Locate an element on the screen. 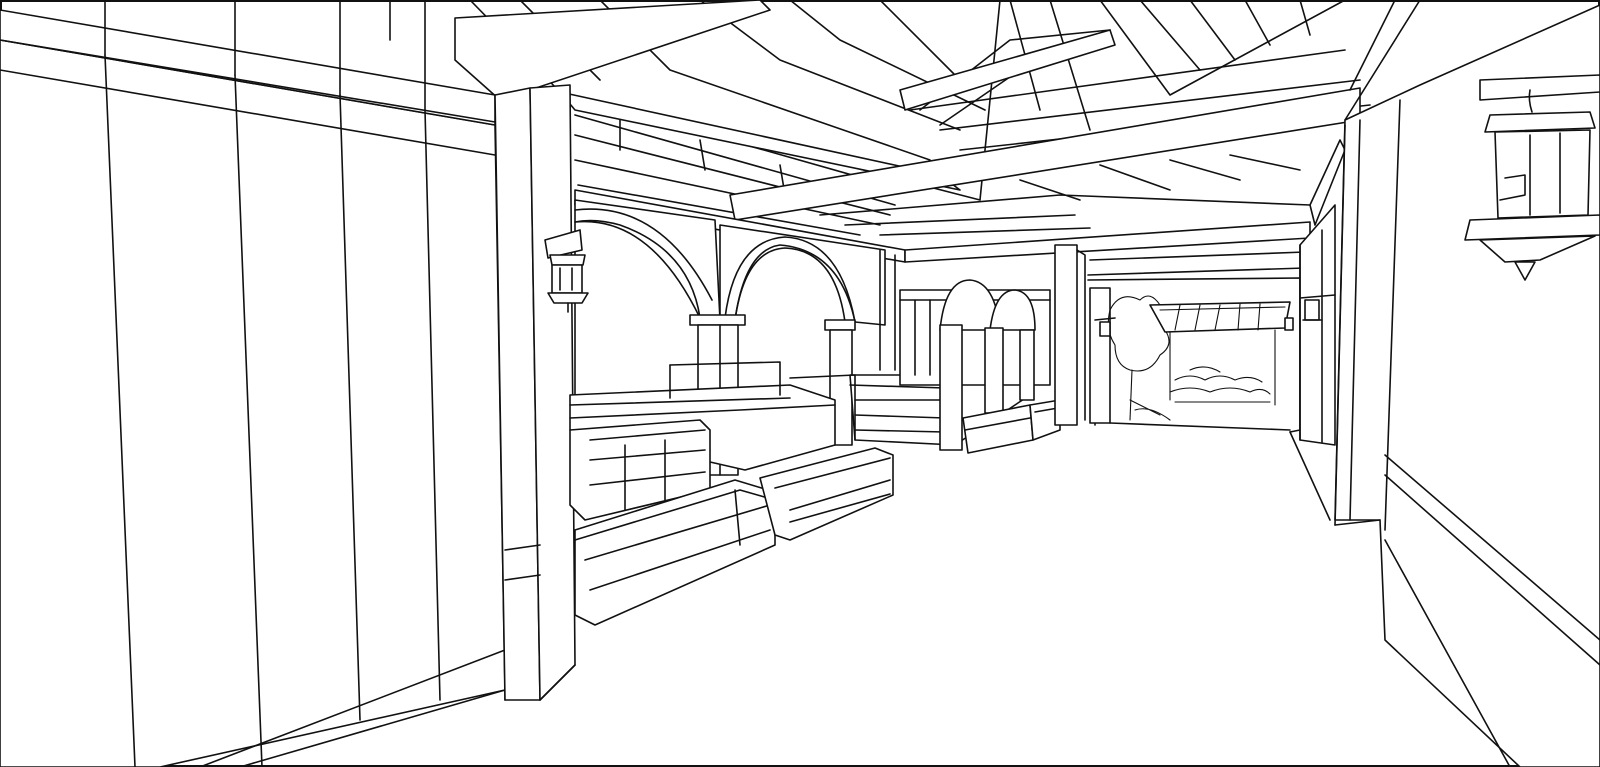 The width and height of the screenshot is (1600, 767). door-frame is located at coordinates (535, 392).